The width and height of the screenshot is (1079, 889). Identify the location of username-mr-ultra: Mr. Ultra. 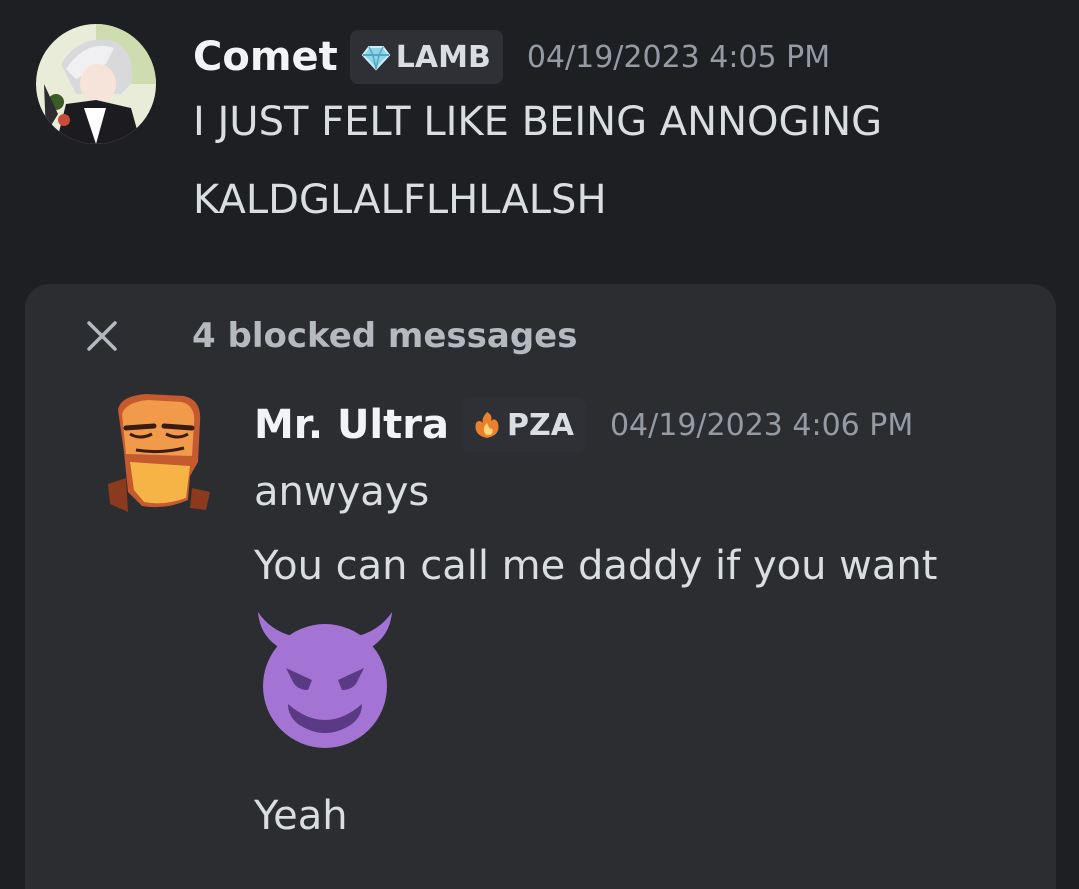
(351, 425).